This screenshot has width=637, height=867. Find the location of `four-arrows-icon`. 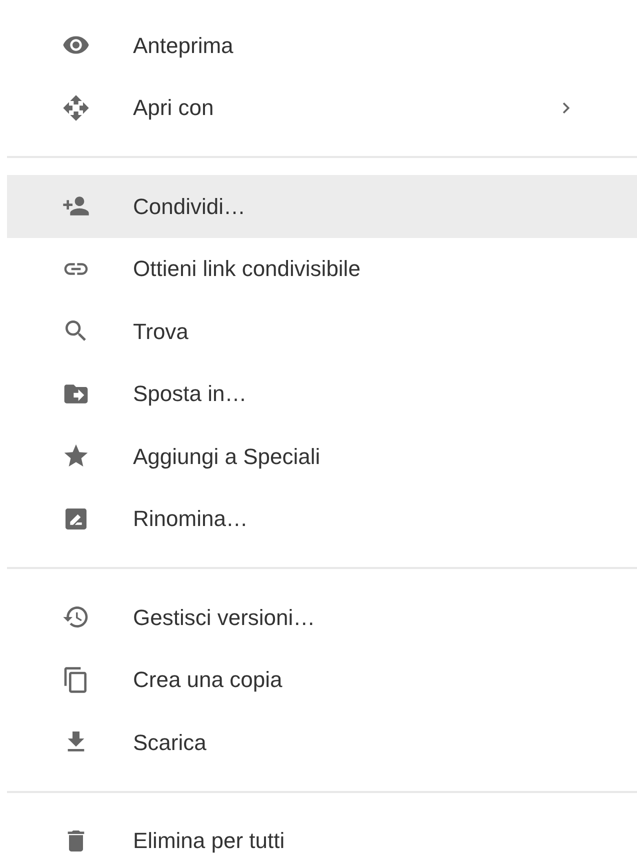

four-arrows-icon is located at coordinates (76, 108).